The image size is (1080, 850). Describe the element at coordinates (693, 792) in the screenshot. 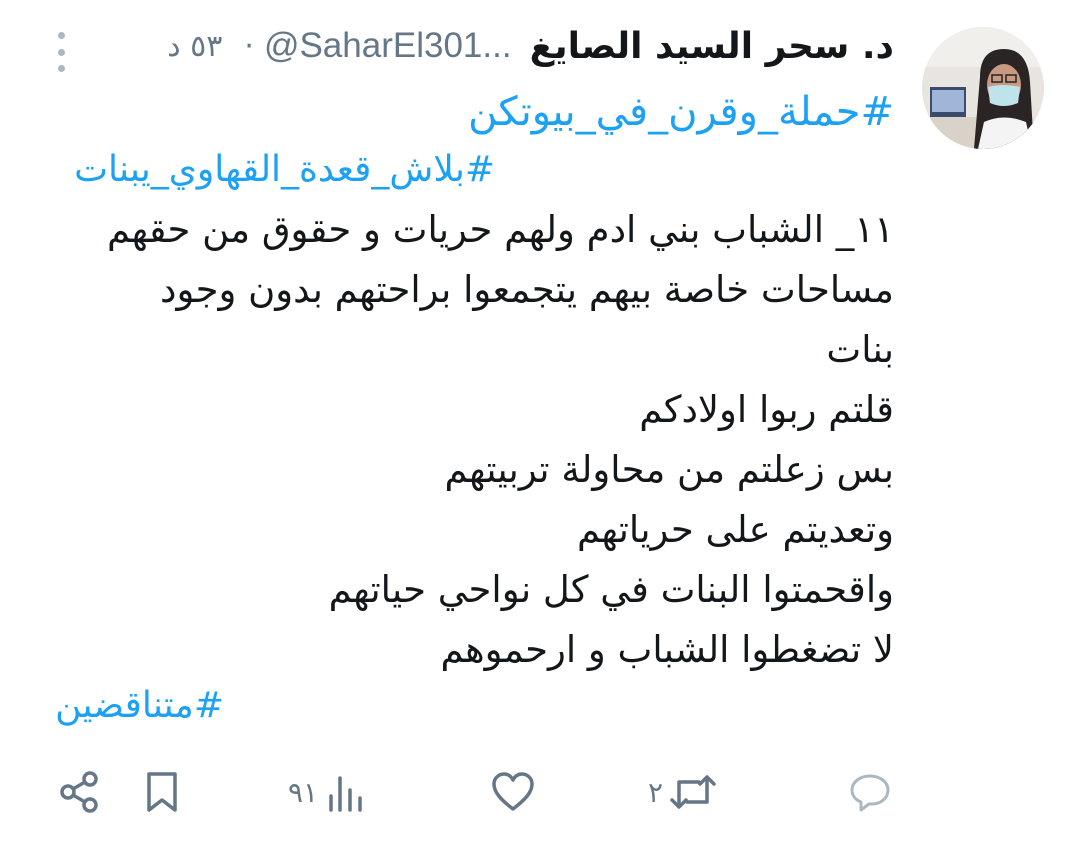

I see `retweet-icon` at that location.